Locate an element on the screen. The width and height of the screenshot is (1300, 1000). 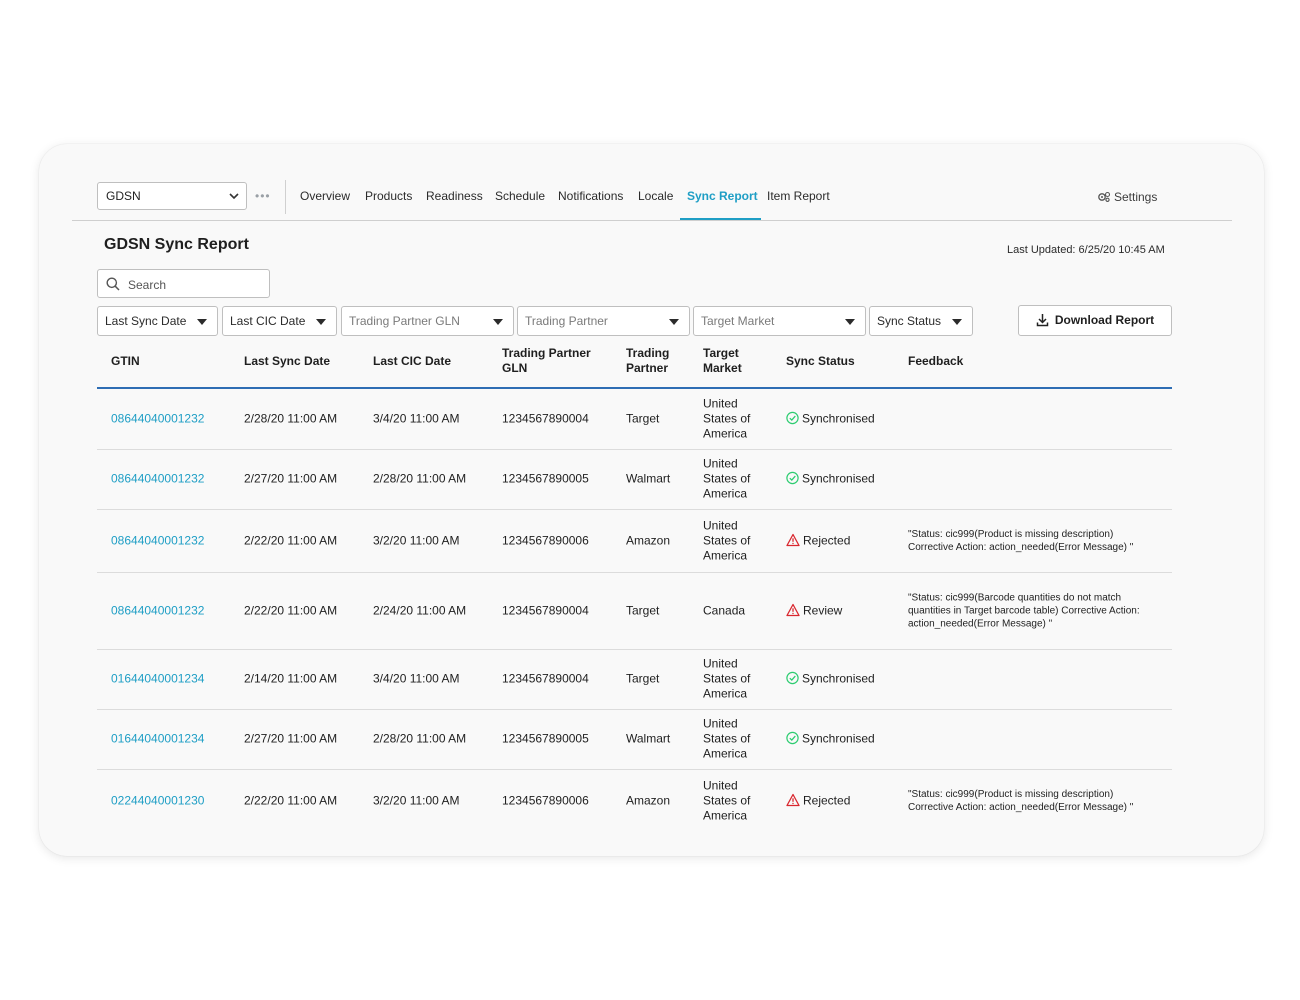
filter-label: Last CIC Date is located at coordinates (268, 321).